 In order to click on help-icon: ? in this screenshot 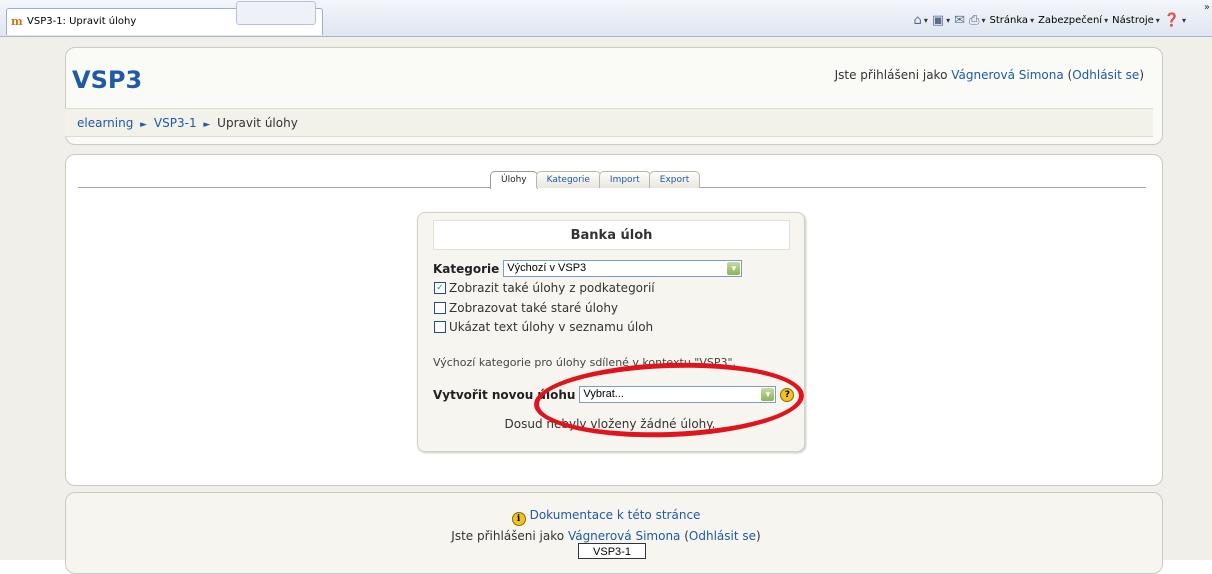, I will do `click(787, 394)`.